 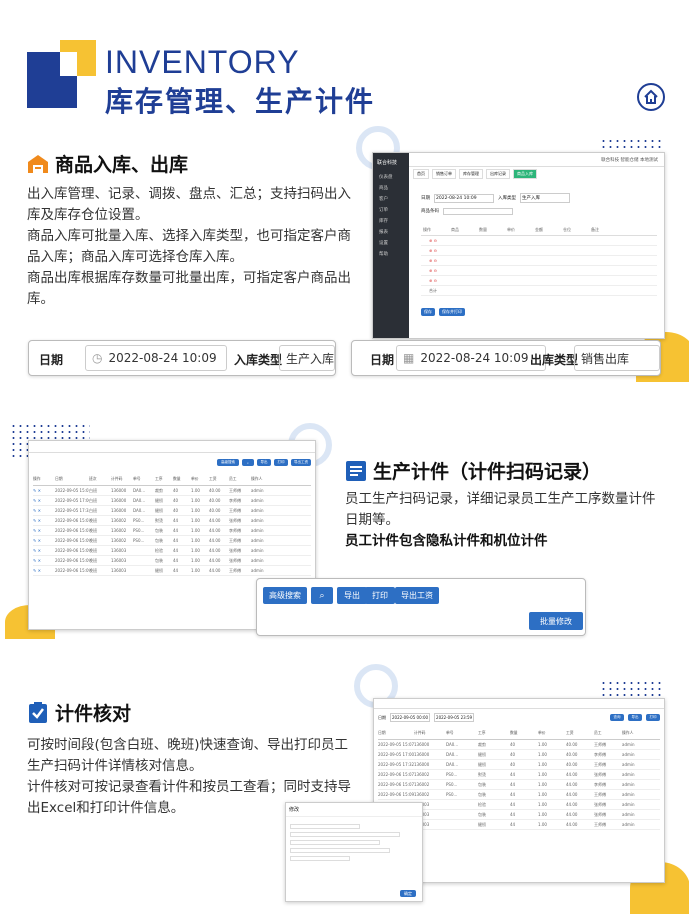 I want to click on filter-date-to: 2022-09-05 23:59, so click(x=454, y=717).